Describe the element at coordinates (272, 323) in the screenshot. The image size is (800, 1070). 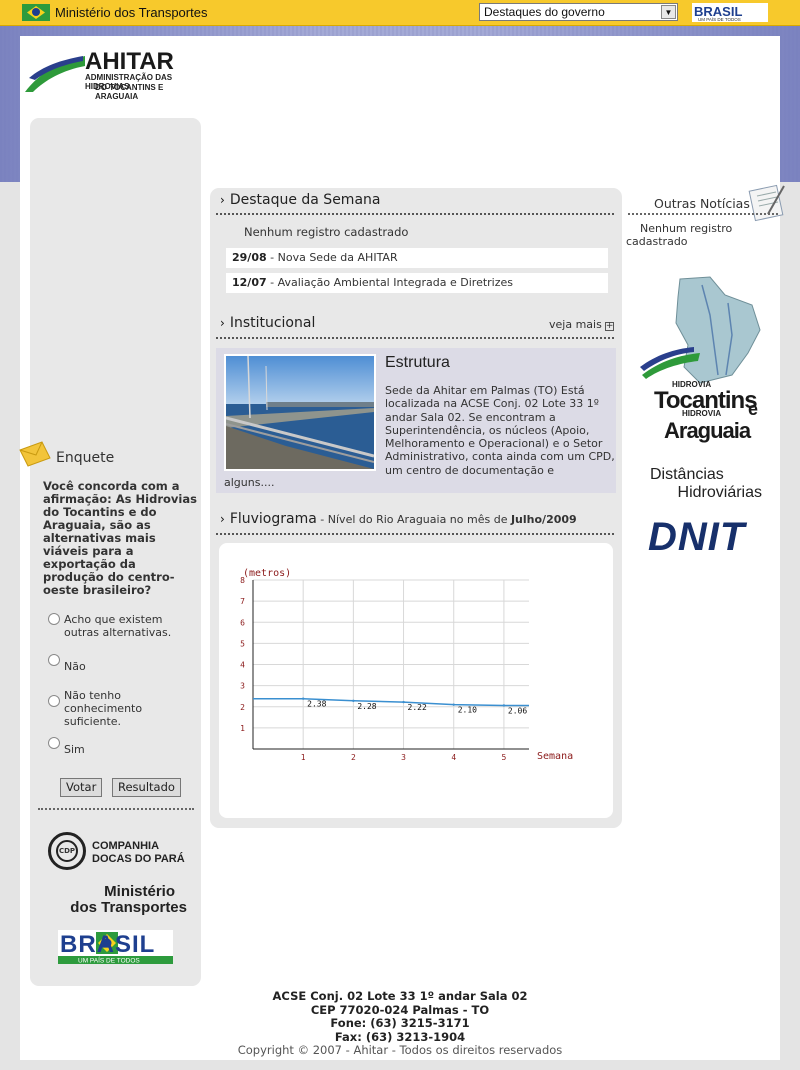
I see `section-title: Institucional` at that location.